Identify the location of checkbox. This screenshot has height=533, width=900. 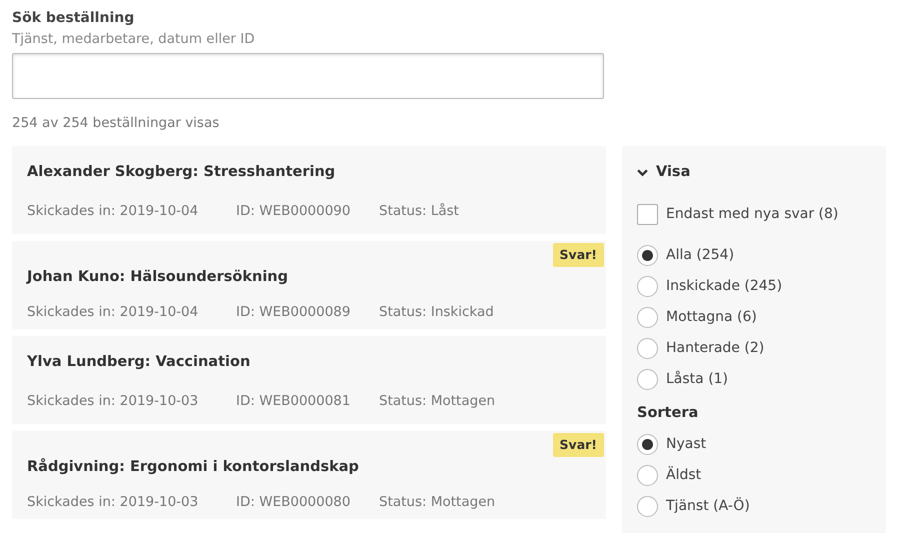
(647, 215).